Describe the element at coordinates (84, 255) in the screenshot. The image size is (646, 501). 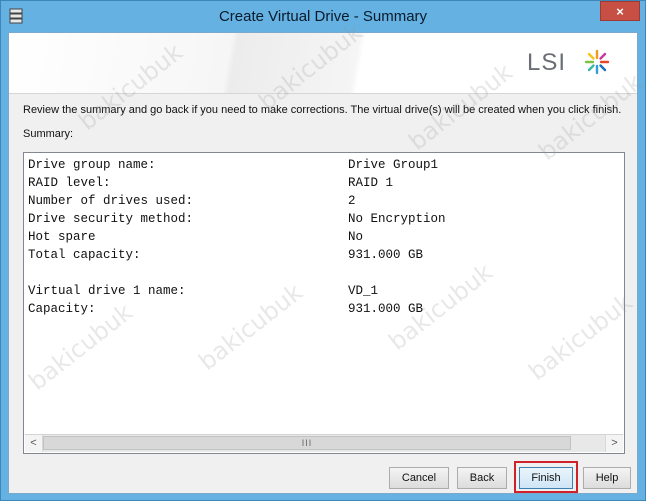
I see `summary-key: Total capacity:` at that location.